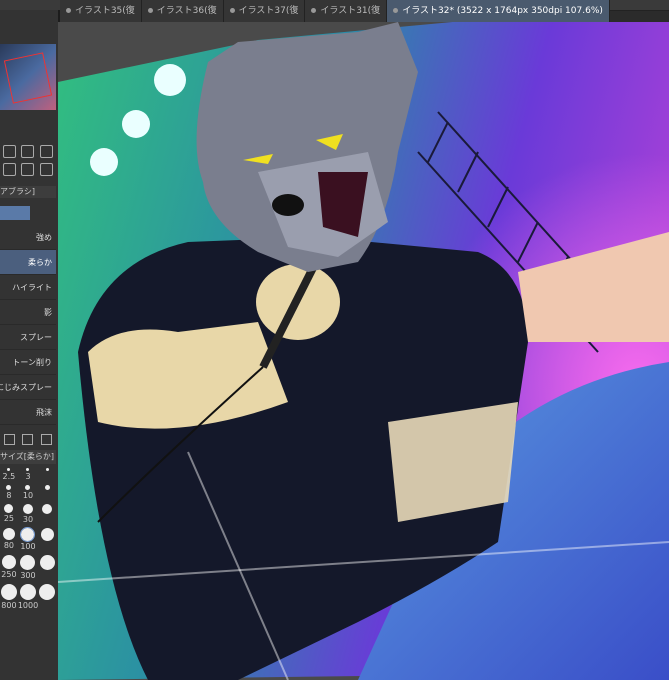  Describe the element at coordinates (28, 169) in the screenshot. I see `flip-horizontal-icon` at that location.